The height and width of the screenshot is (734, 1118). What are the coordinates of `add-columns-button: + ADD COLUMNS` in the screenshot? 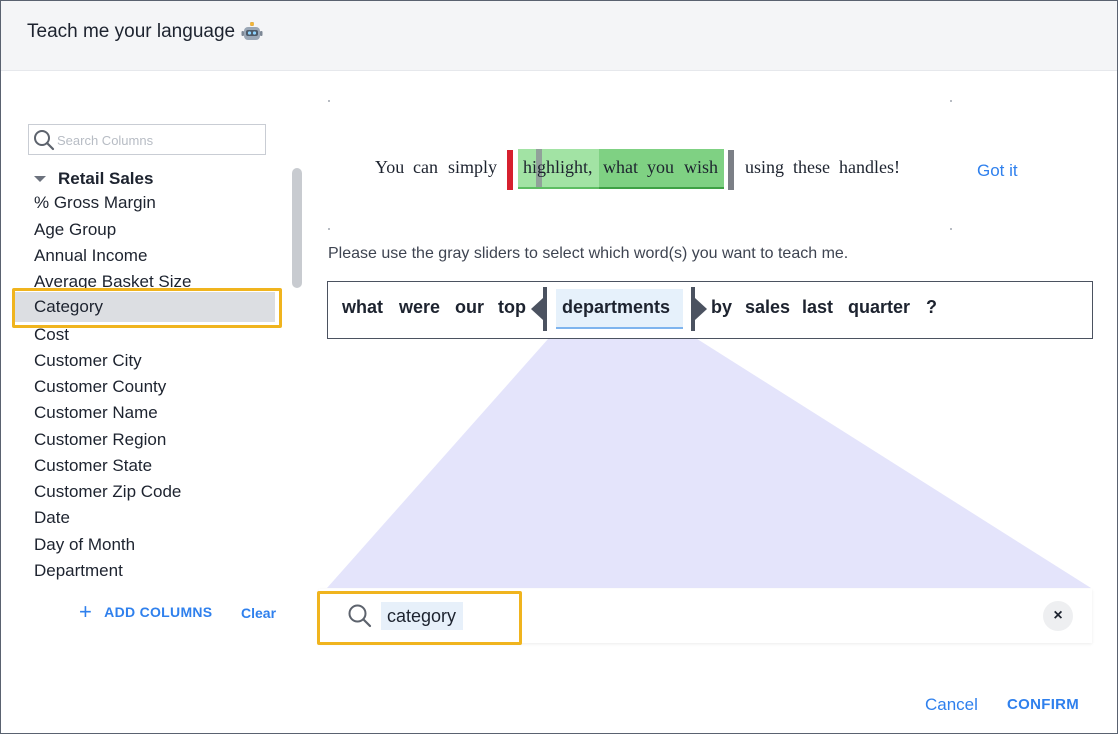 It's located at (146, 611).